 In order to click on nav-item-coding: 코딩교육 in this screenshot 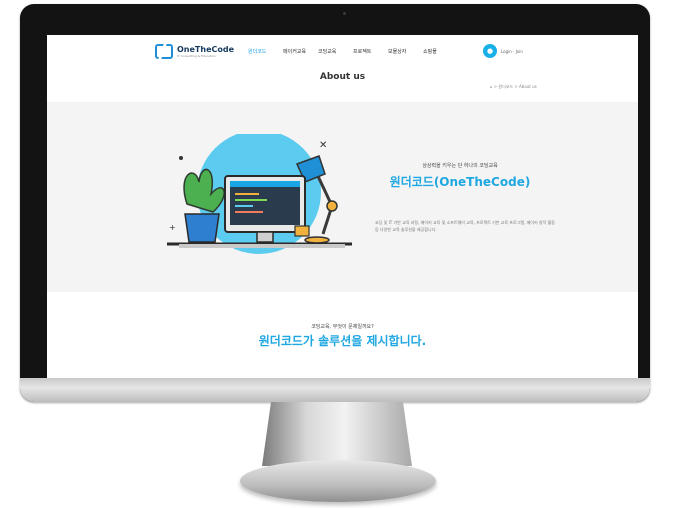, I will do `click(335, 51)`.